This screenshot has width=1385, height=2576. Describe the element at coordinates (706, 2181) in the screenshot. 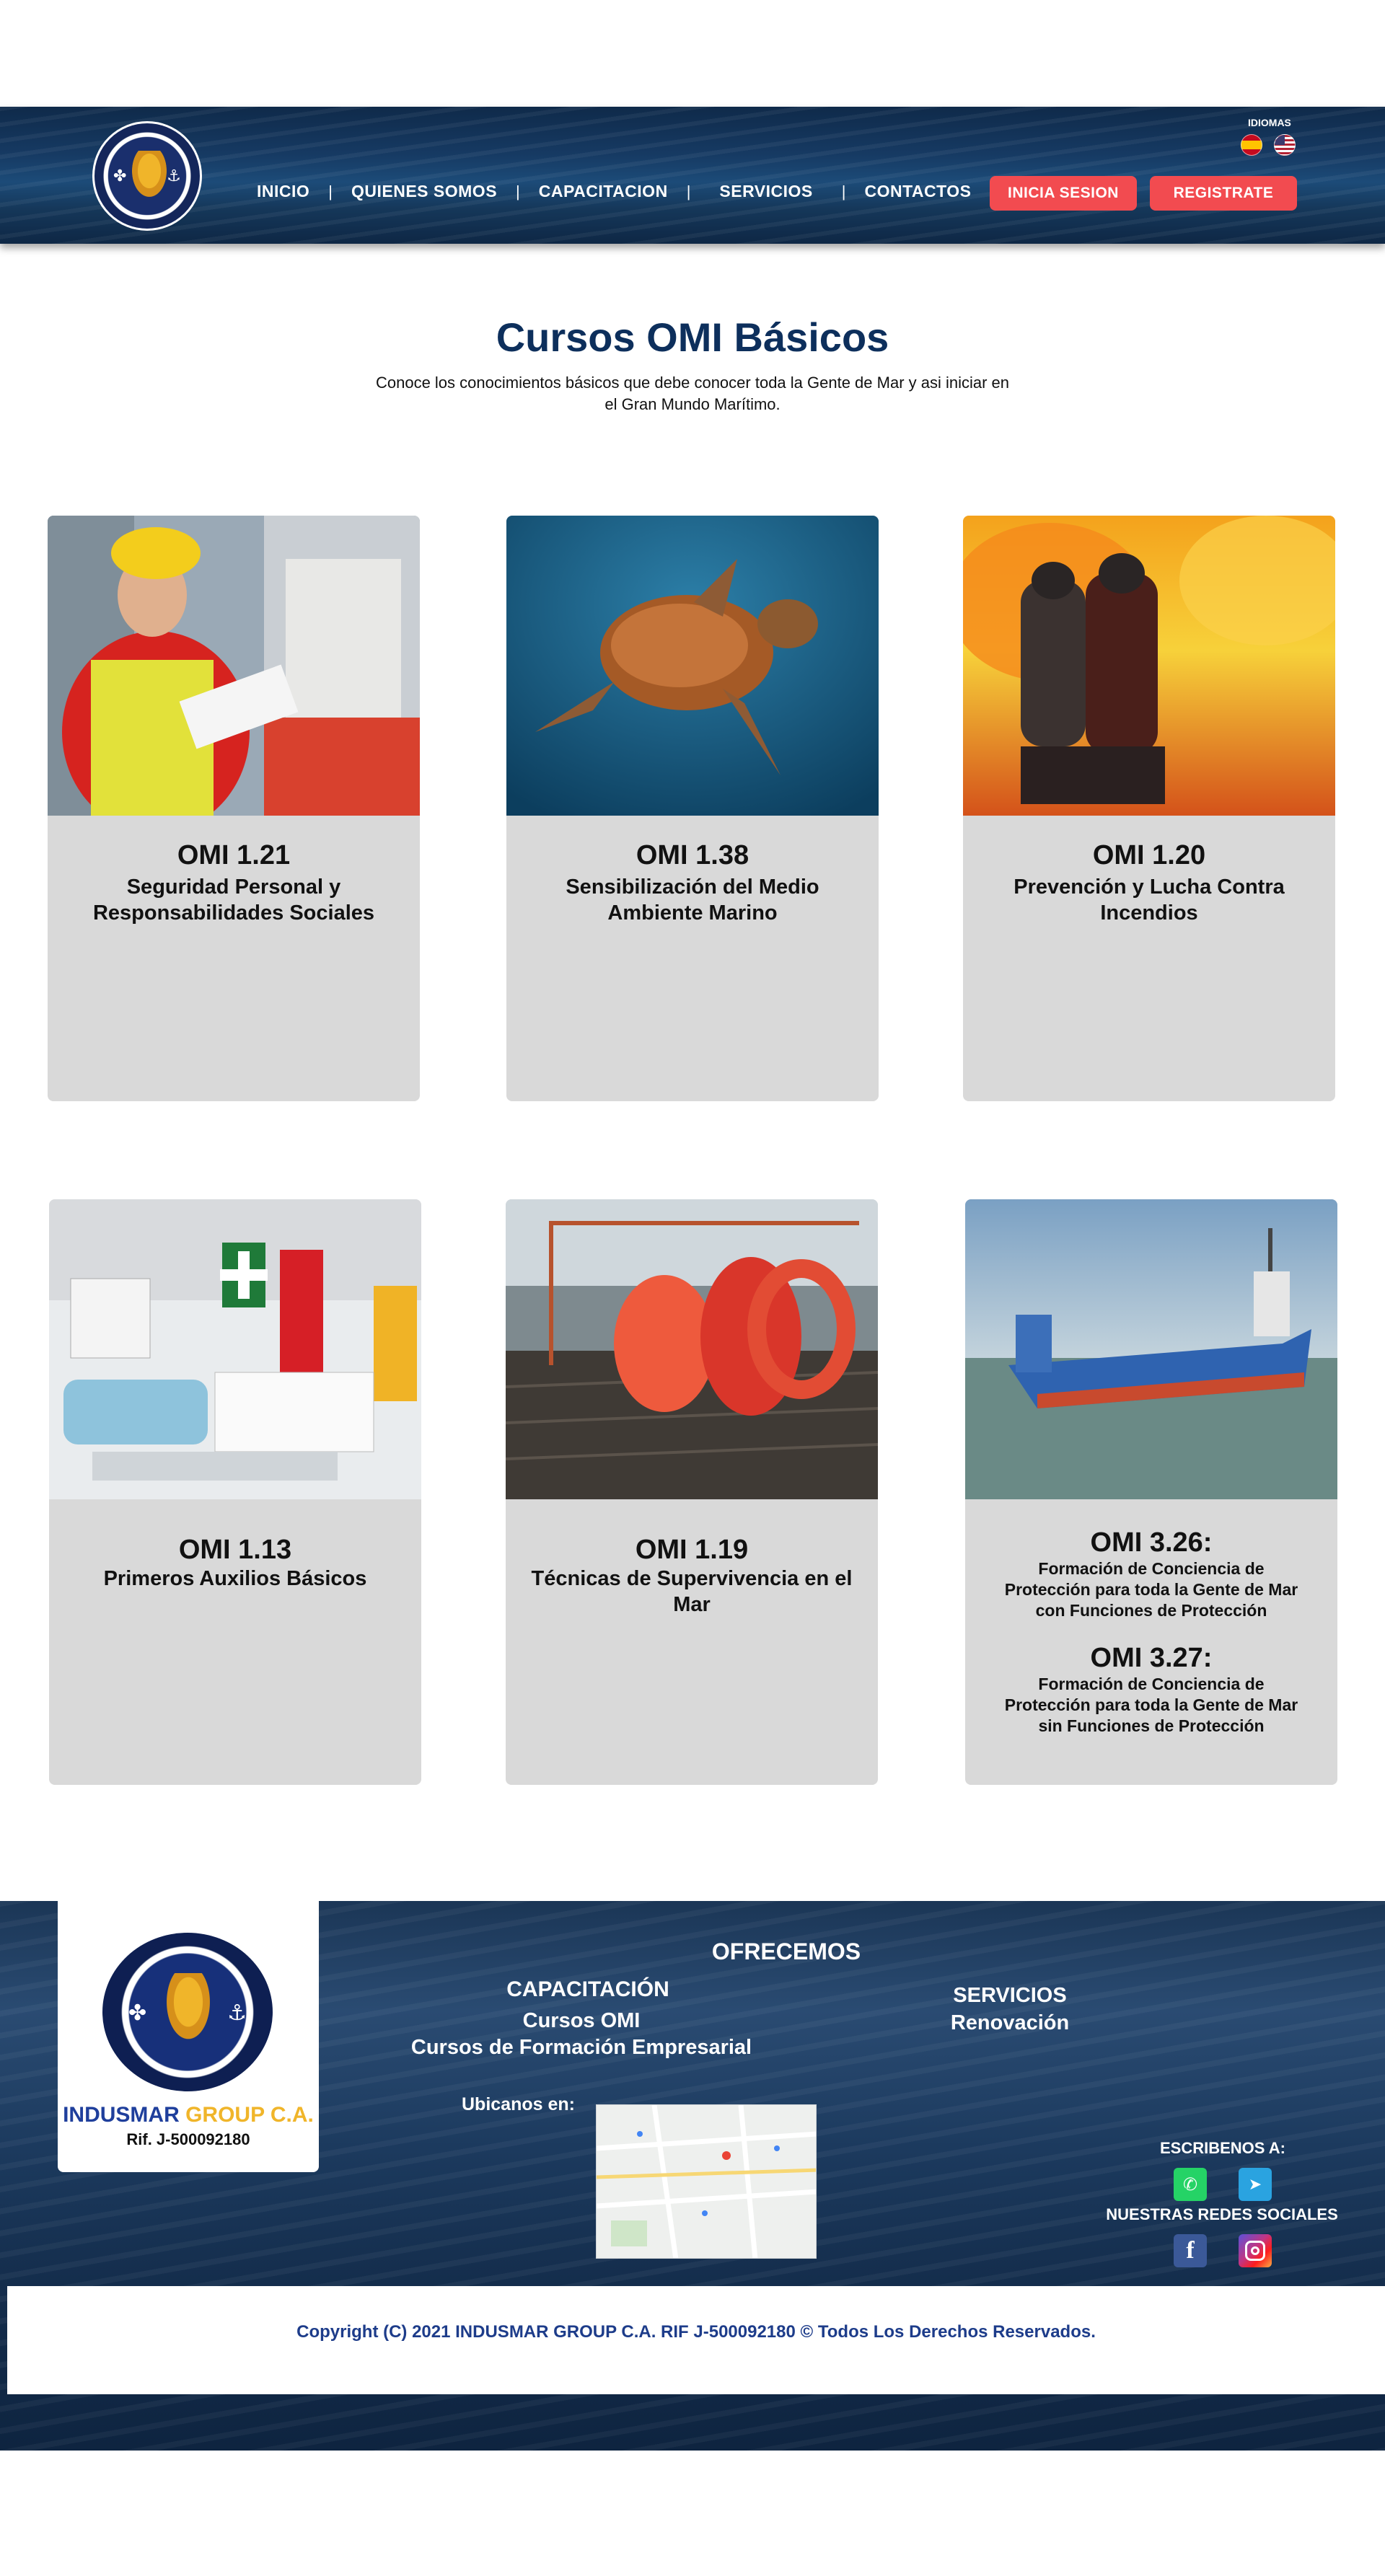

I see `location-map` at that location.